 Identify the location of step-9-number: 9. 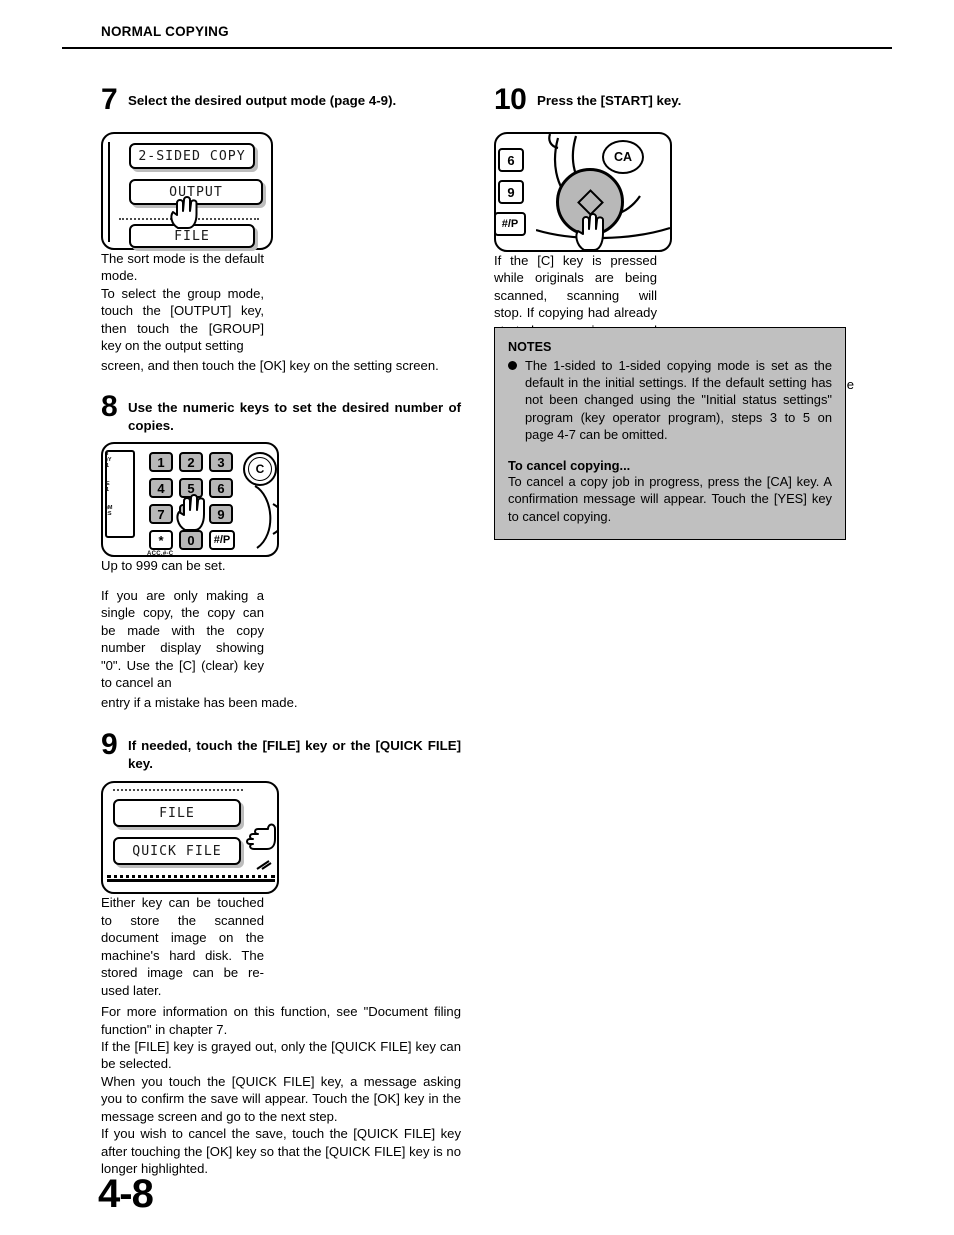
(109, 745).